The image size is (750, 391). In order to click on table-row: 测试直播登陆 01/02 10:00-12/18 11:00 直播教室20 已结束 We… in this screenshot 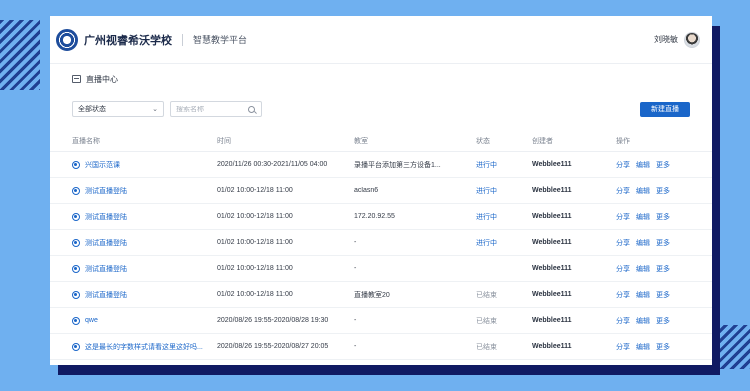, I will do `click(381, 295)`.